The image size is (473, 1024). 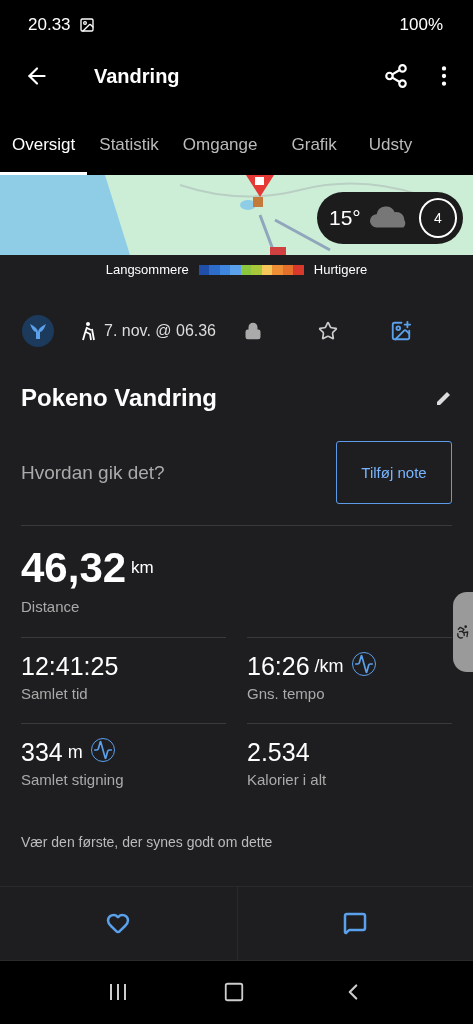 I want to click on stat-label: Gns. tempo, so click(x=286, y=694).